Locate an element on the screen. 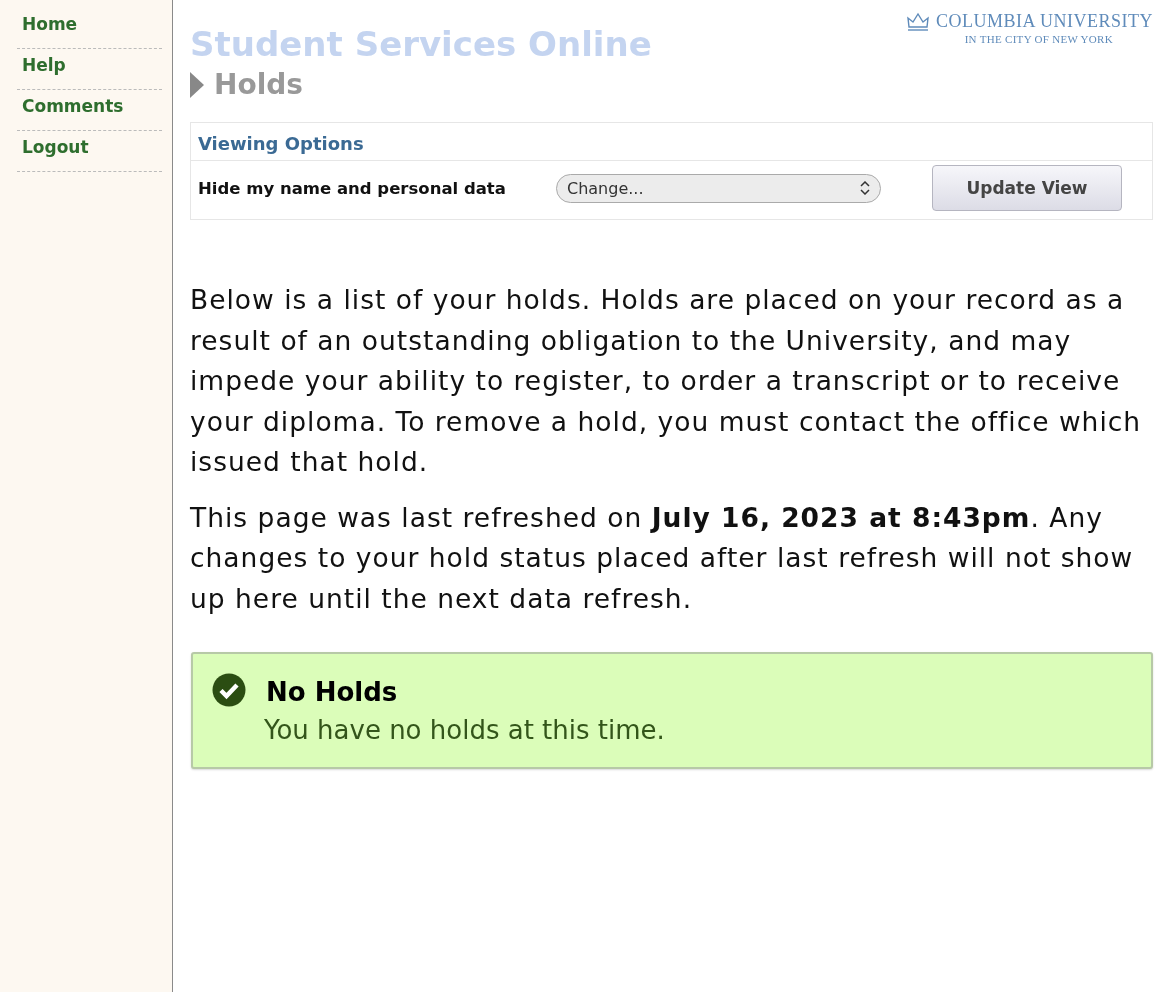 This screenshot has height=992, width=1170. nav-link: Help is located at coordinates (41, 64).